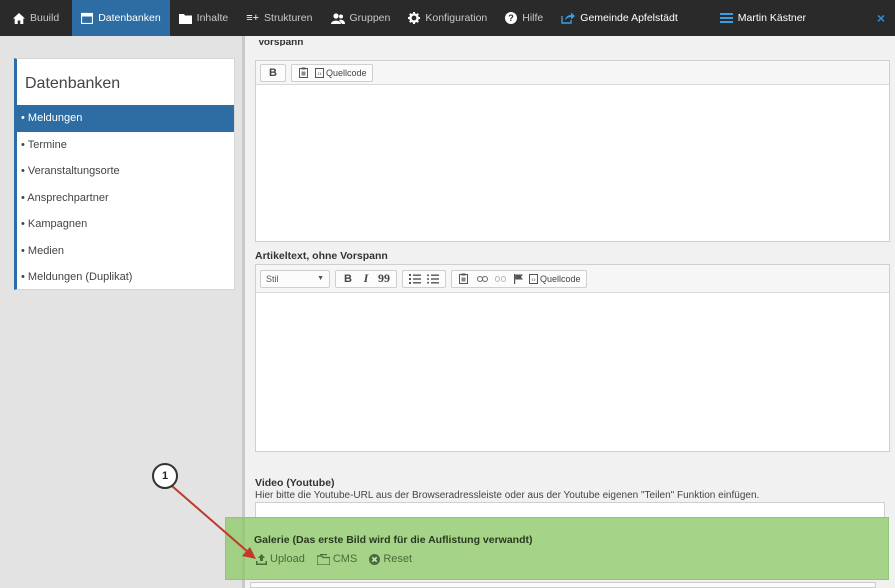  Describe the element at coordinates (772, 18) in the screenshot. I see `nav-user-label: Martin Kästner` at that location.